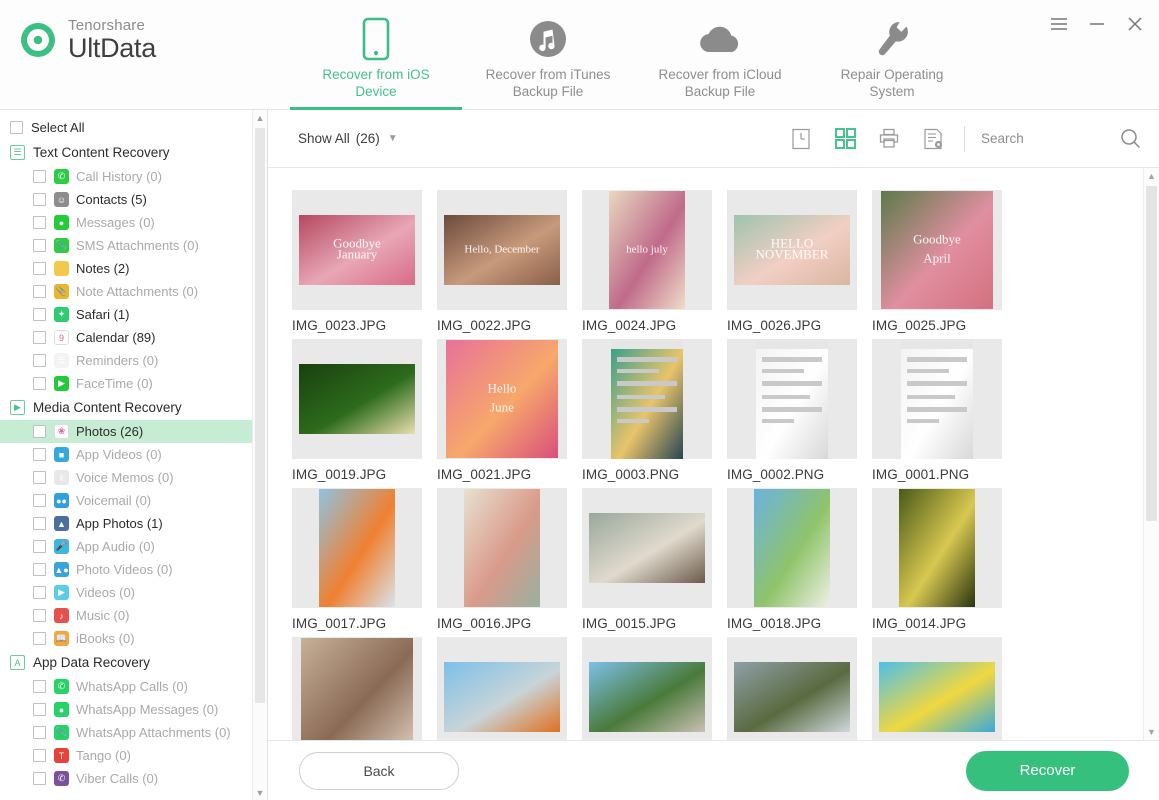 The image size is (1159, 800). Describe the element at coordinates (801, 139) in the screenshot. I see `list-view-icon` at that location.